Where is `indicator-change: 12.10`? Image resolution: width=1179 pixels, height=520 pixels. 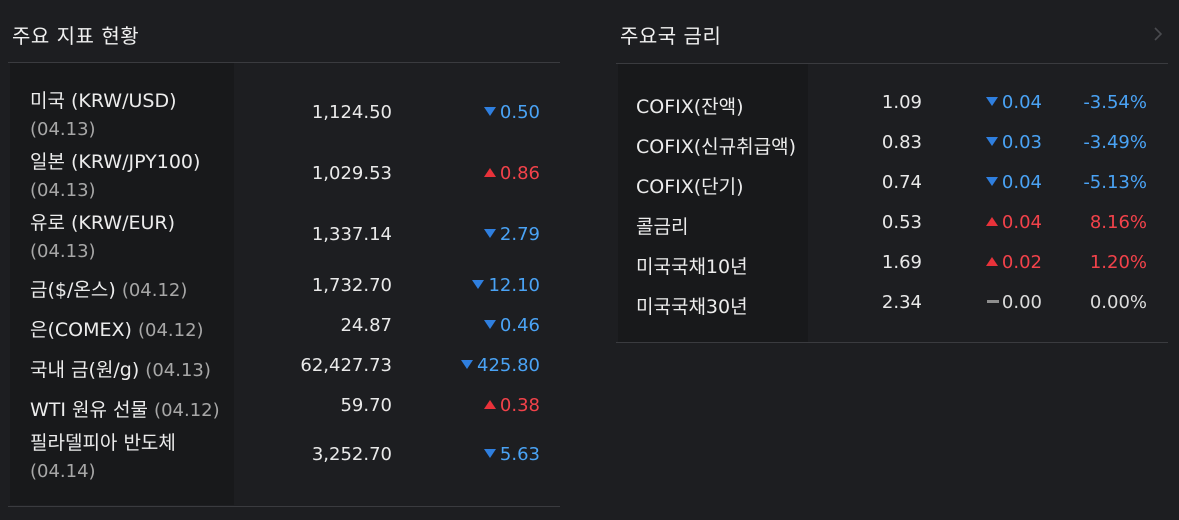
indicator-change: 12.10 is located at coordinates (506, 285).